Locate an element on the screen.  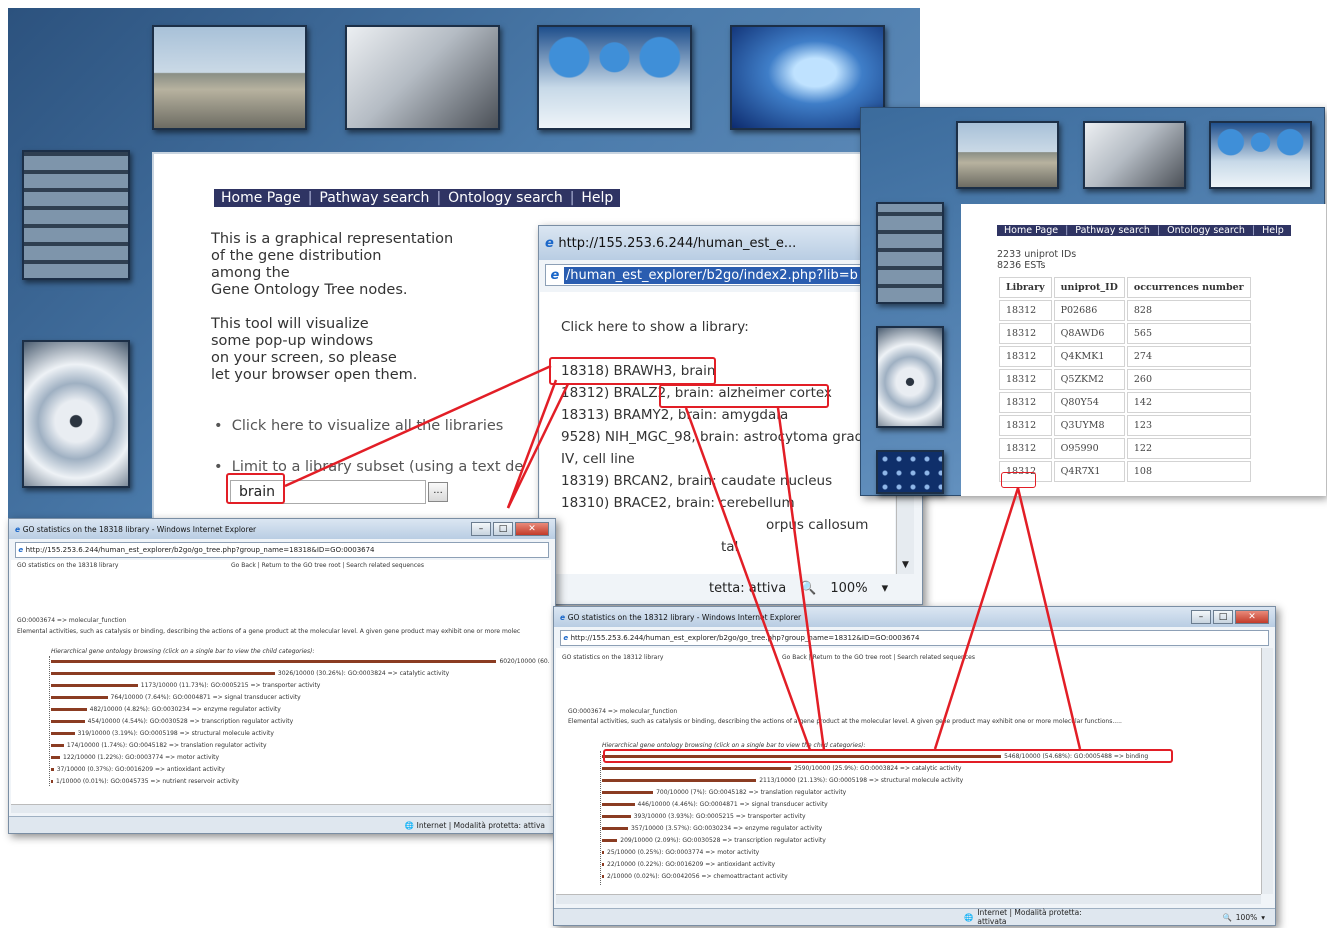
popup-zoom: 100% is located at coordinates (848, 588).